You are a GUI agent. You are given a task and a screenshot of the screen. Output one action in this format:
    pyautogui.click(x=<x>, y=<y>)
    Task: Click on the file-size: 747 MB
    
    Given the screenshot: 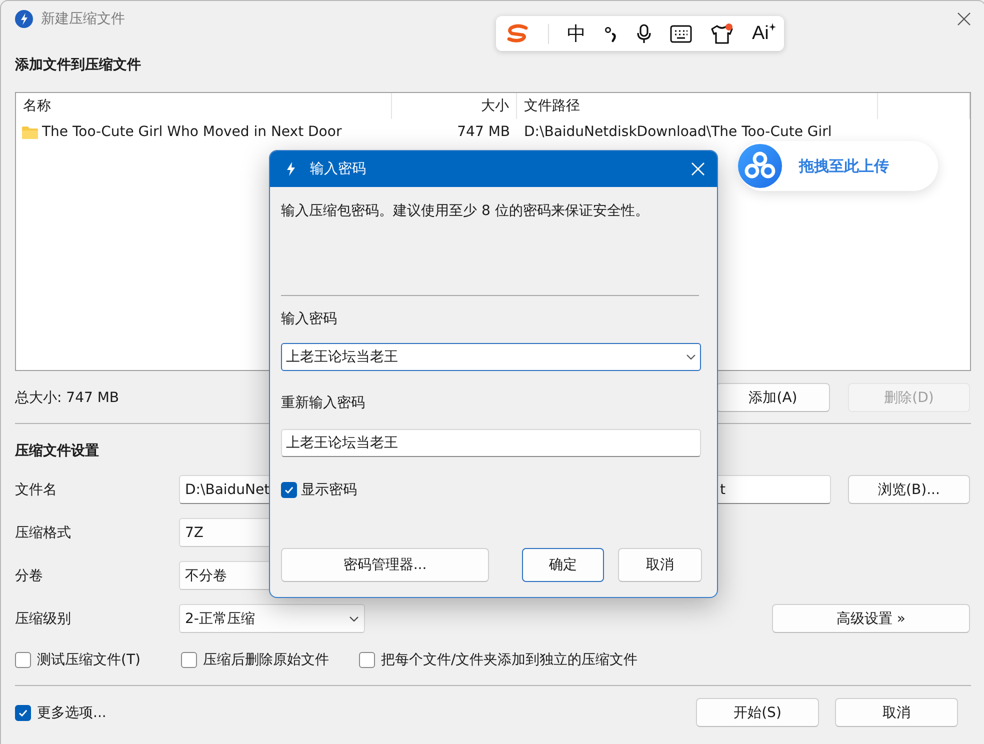 What is the action you would take?
    pyautogui.click(x=483, y=132)
    